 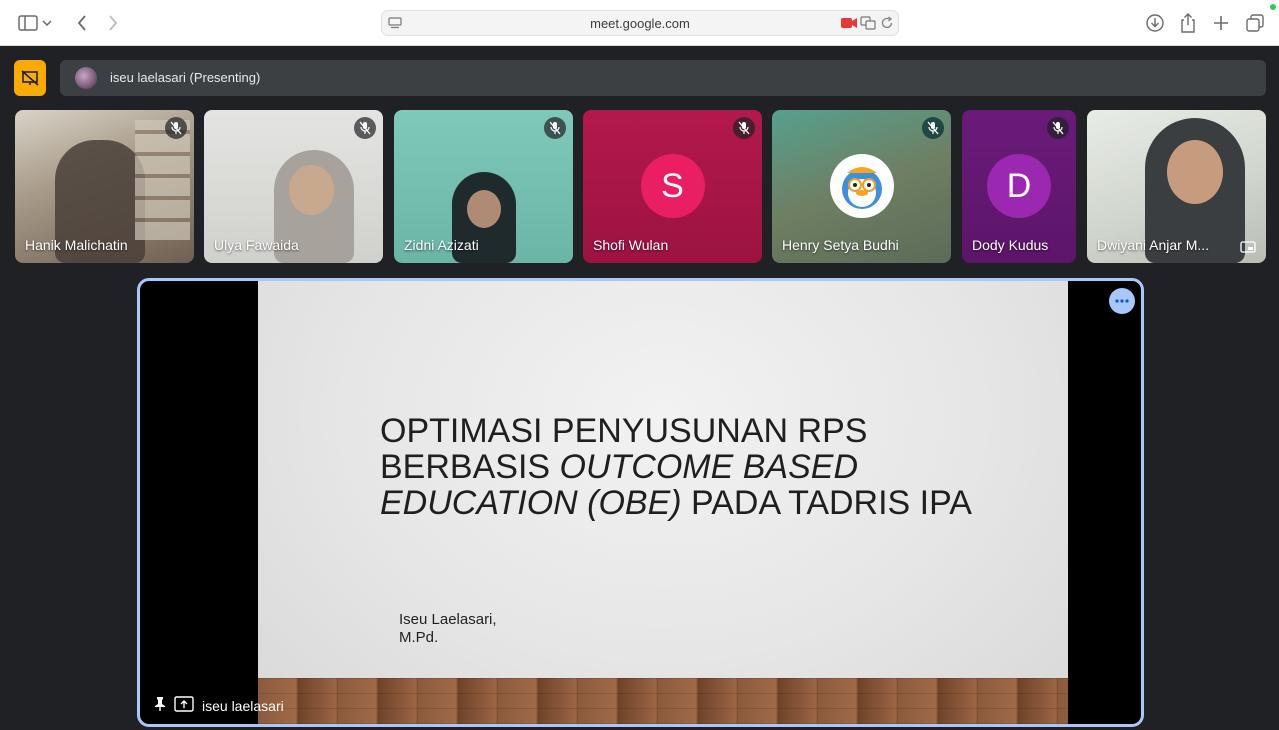 I want to click on participant-tile: Zidni Azizati, so click(x=483, y=186).